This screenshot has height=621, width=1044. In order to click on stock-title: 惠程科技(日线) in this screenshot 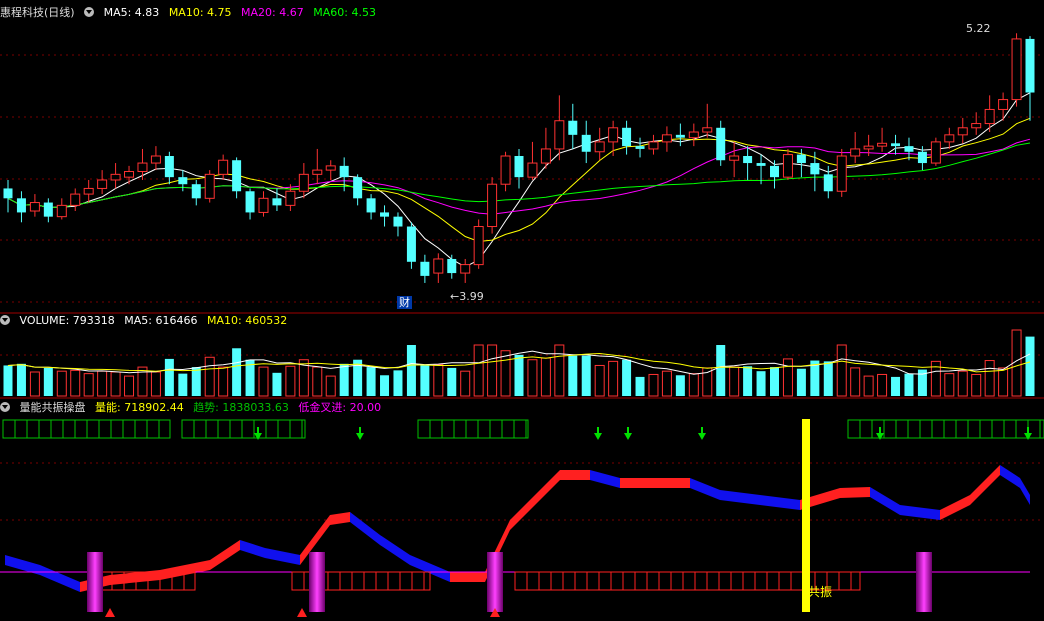, I will do `click(37, 12)`.